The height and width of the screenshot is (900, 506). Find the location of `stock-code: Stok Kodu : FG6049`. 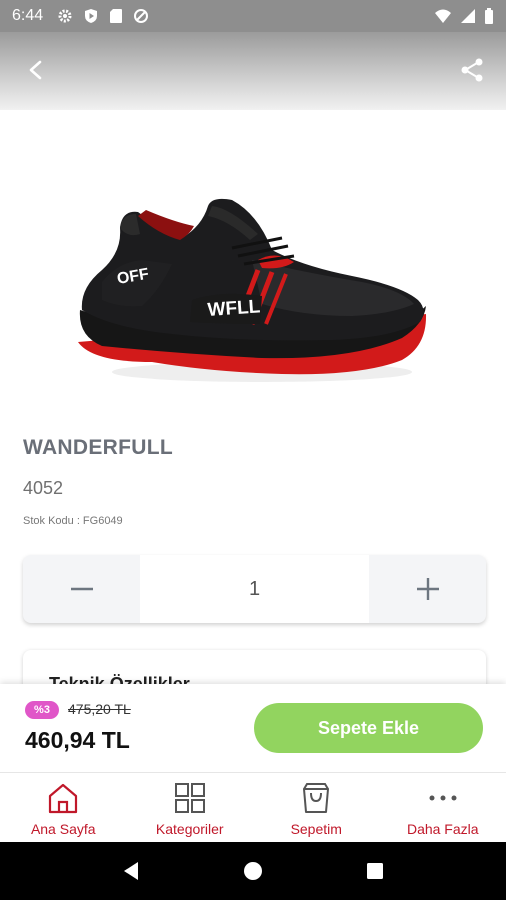

stock-code: Stok Kodu : FG6049 is located at coordinates (73, 521).